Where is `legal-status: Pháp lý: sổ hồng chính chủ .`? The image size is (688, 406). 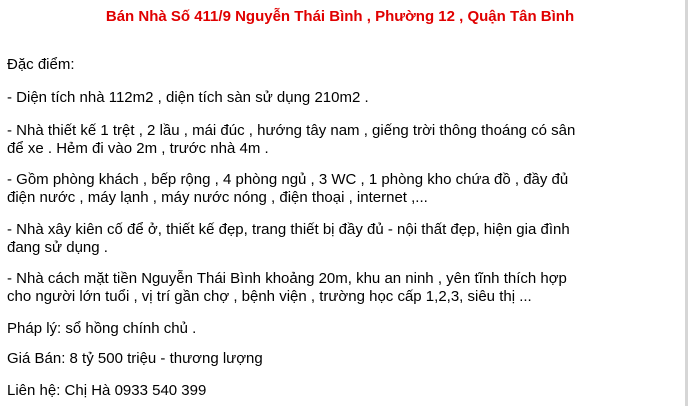
legal-status: Pháp lý: sổ hồng chính chủ . is located at coordinates (102, 328).